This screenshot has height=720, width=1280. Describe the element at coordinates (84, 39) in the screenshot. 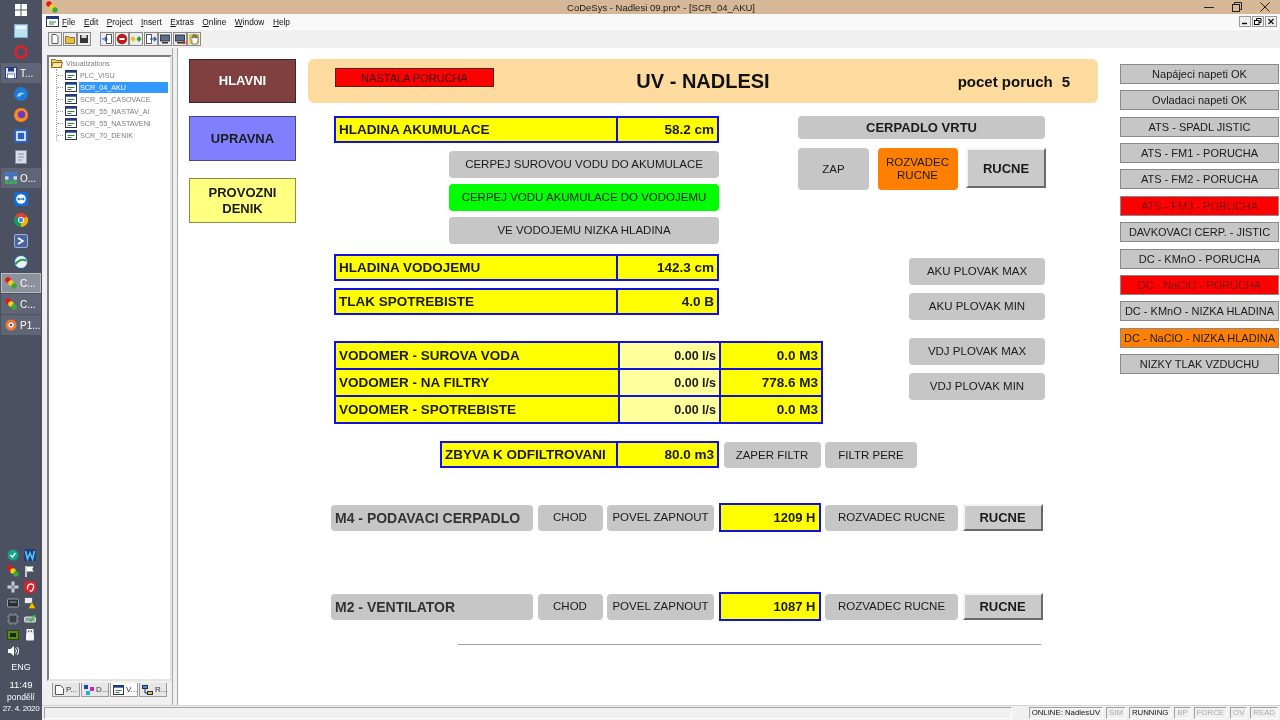

I see `floppy-disk-icon` at that location.